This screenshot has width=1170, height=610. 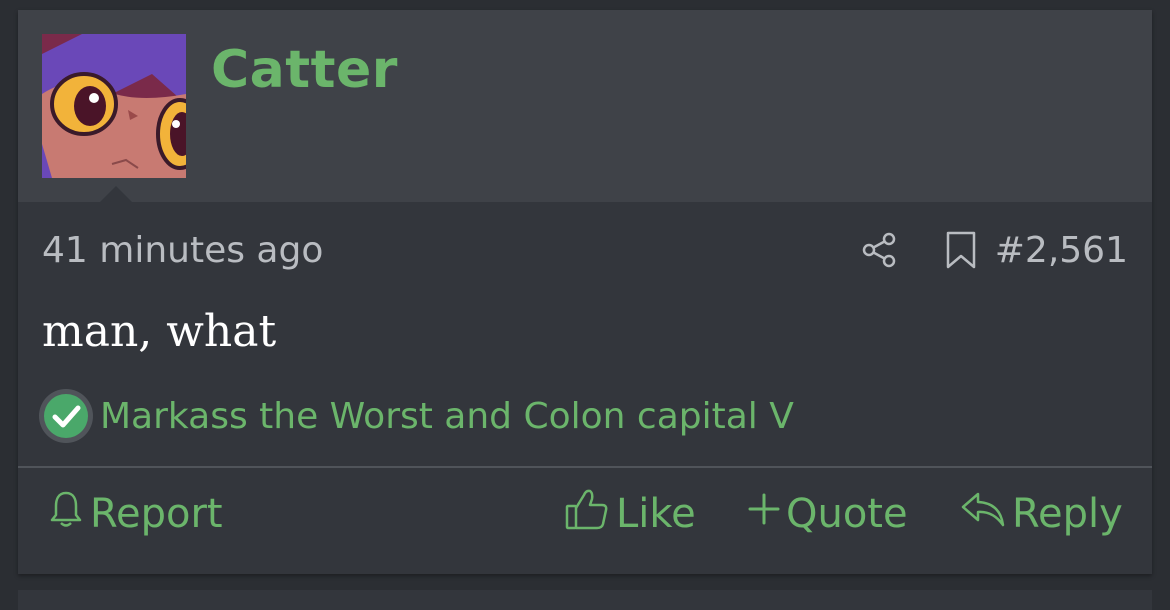 What do you see at coordinates (585, 467) in the screenshot?
I see `divider` at bounding box center [585, 467].